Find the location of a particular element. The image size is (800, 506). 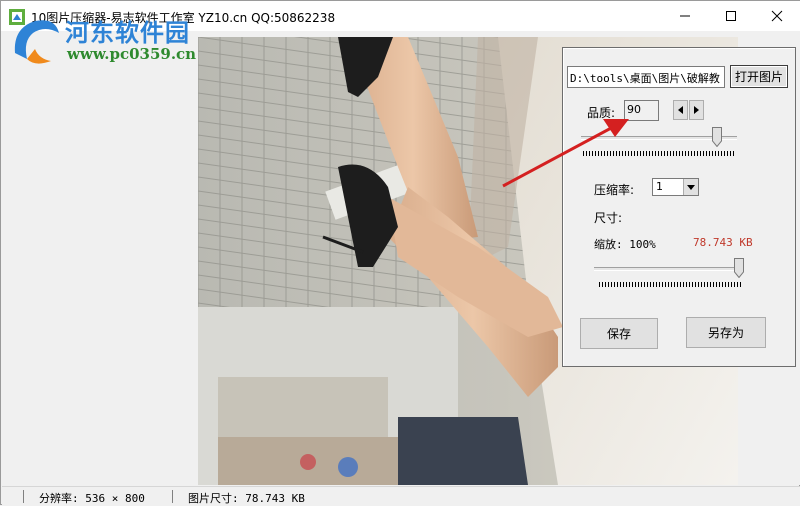

file-size-text: 78.743 KB is located at coordinates (723, 242).